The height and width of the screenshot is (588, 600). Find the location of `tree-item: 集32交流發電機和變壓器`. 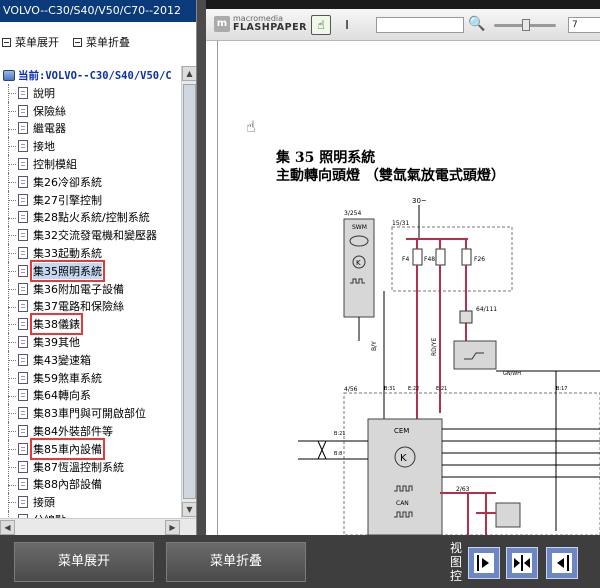

tree-item: 集32交流發電機和變壓器 is located at coordinates (90, 235).